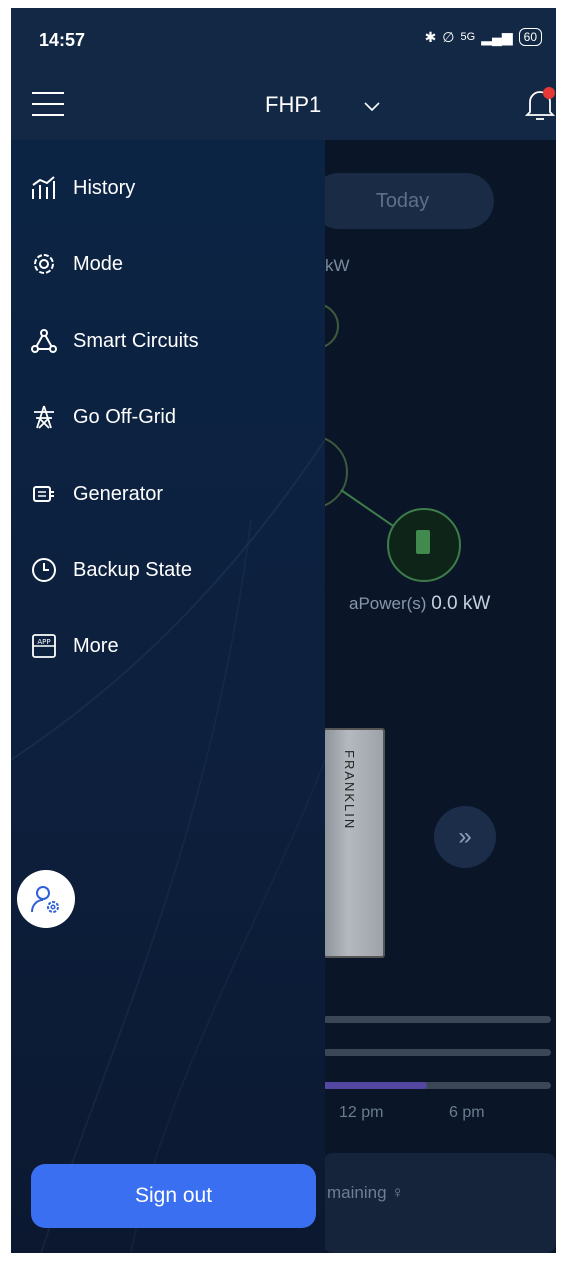  I want to click on time-label-12pm: 12 pm, so click(361, 1112).